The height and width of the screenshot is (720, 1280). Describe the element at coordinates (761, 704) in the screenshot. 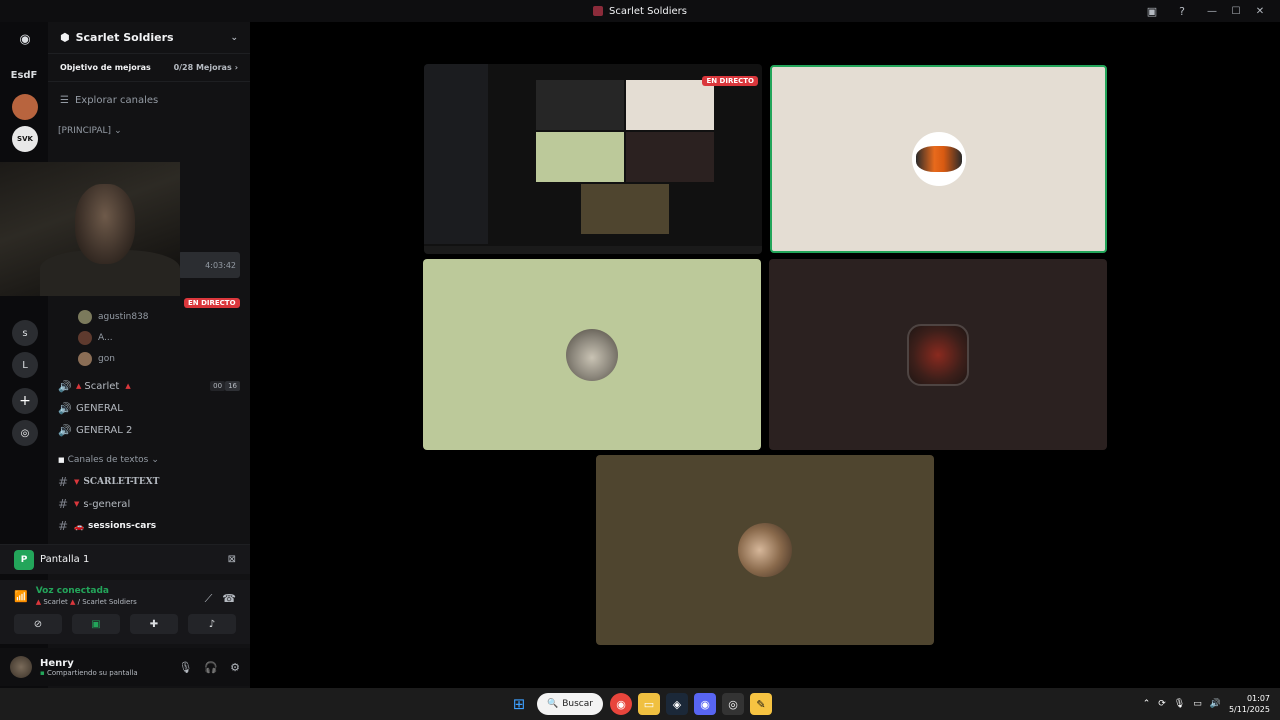

I see `app-icon: ✎` at that location.